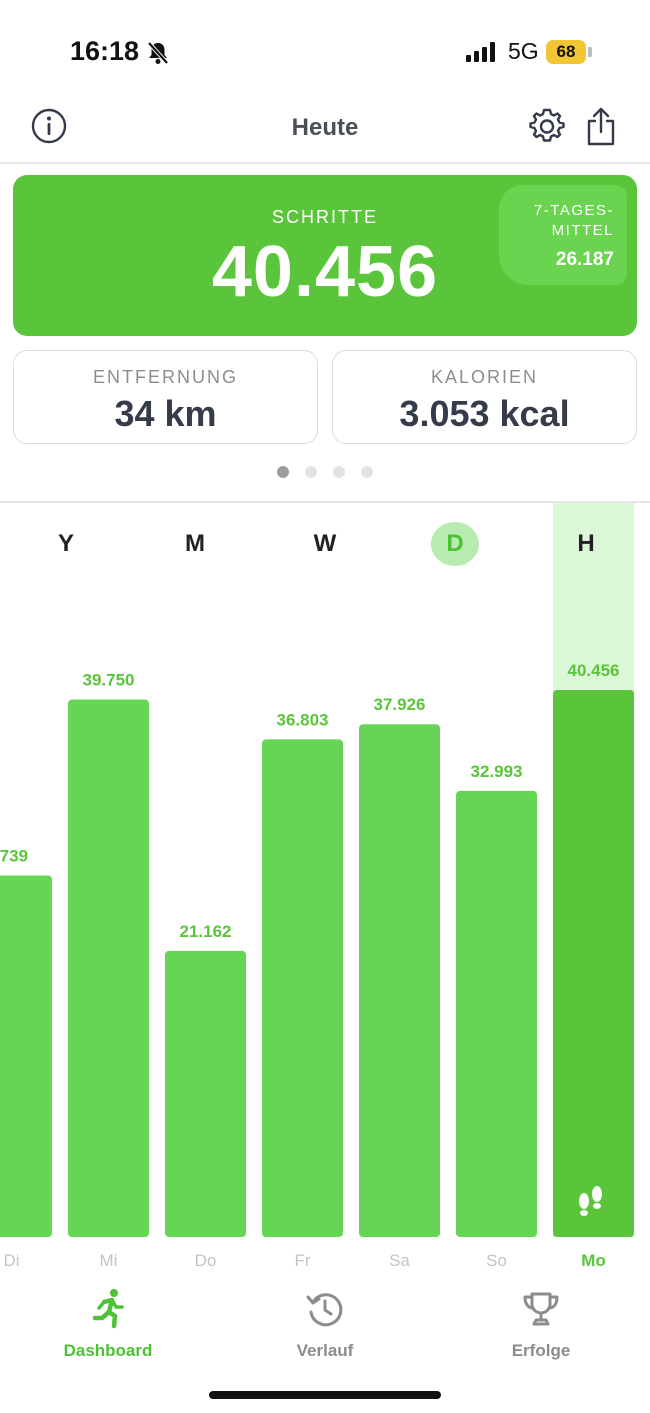 The image size is (650, 1413). I want to click on bar-value-label: 32.993, so click(497, 771).